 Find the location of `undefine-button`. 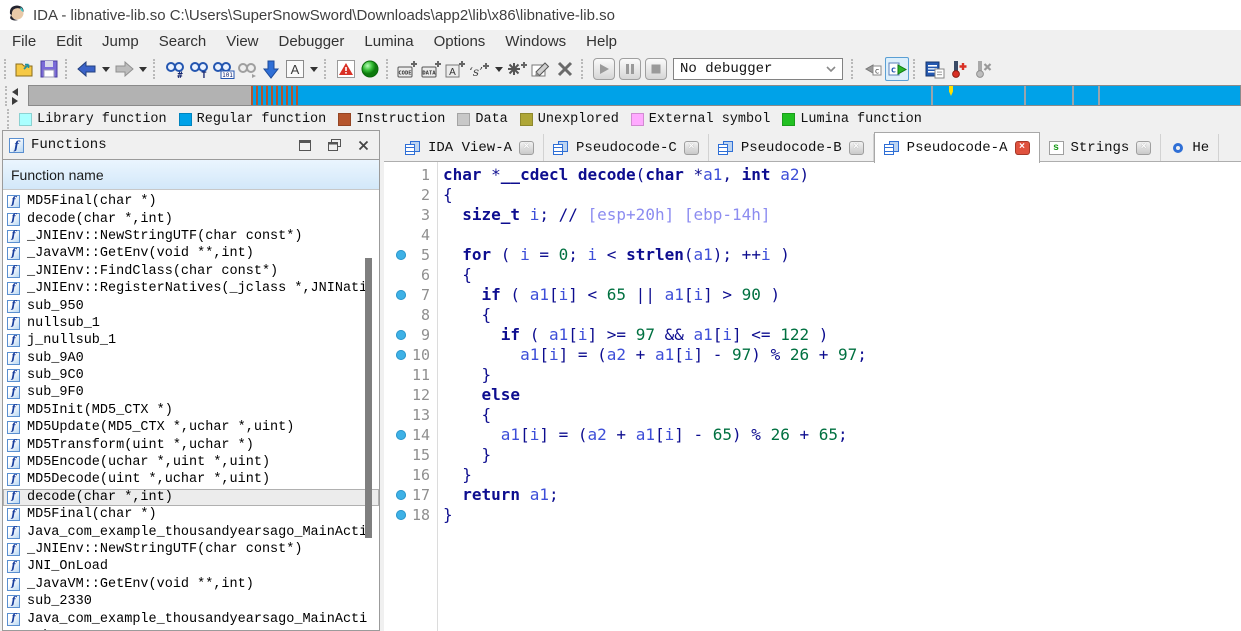

undefine-button is located at coordinates (565, 69).